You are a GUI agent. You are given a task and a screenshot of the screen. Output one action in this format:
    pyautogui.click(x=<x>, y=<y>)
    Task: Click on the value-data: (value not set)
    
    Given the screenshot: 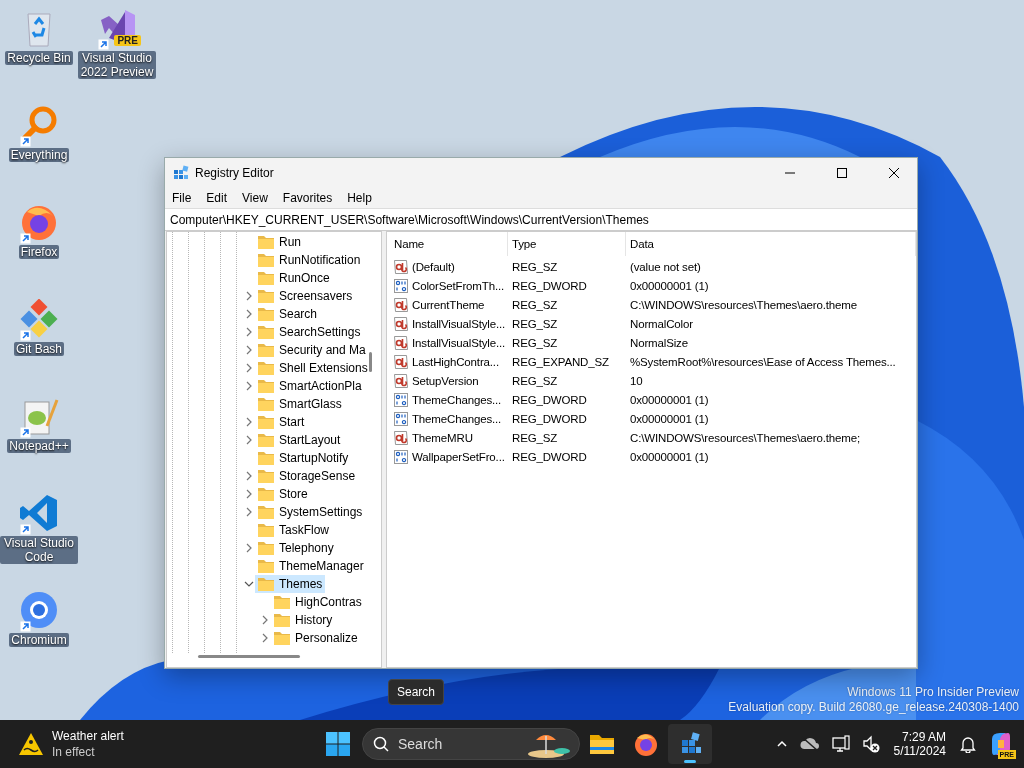 What is the action you would take?
    pyautogui.click(x=665, y=267)
    